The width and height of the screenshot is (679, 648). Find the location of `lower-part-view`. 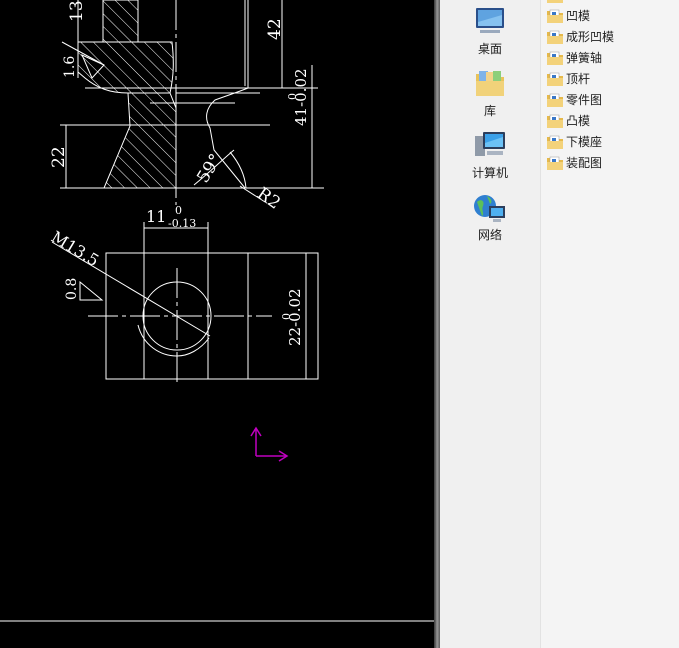

lower-part-view is located at coordinates (185, 303).